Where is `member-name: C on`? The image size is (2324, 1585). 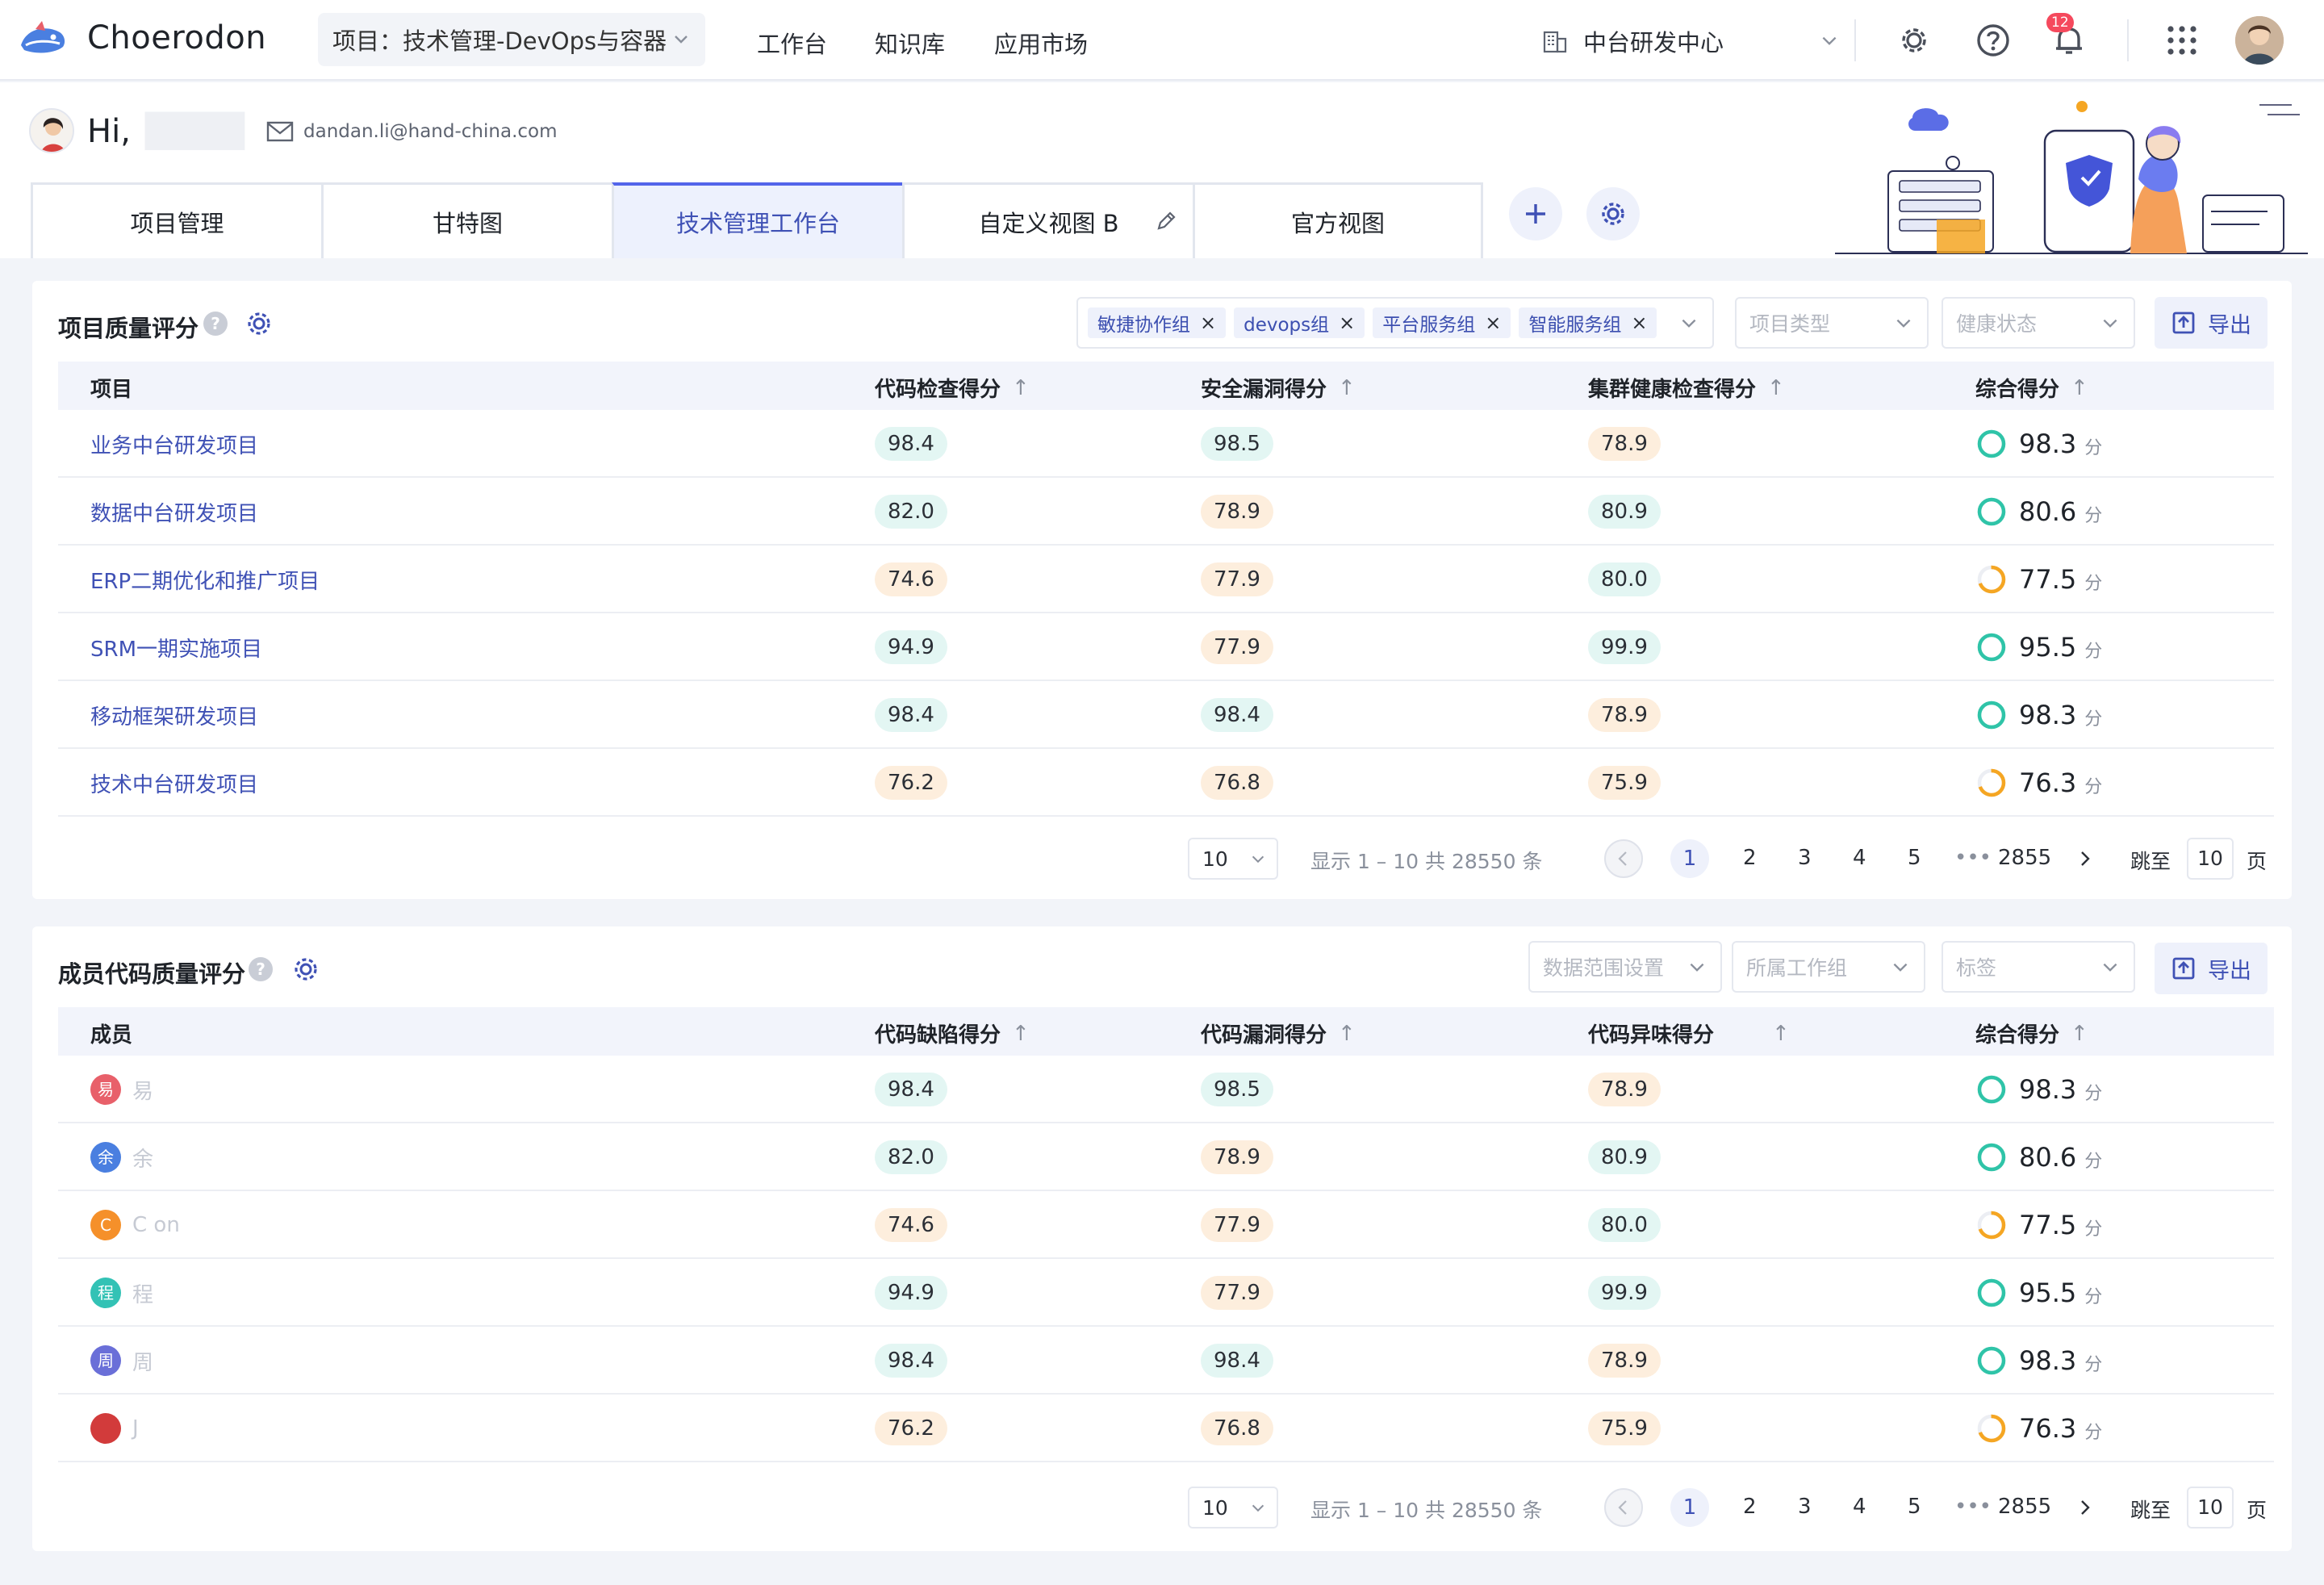
member-name: C on is located at coordinates (156, 1225).